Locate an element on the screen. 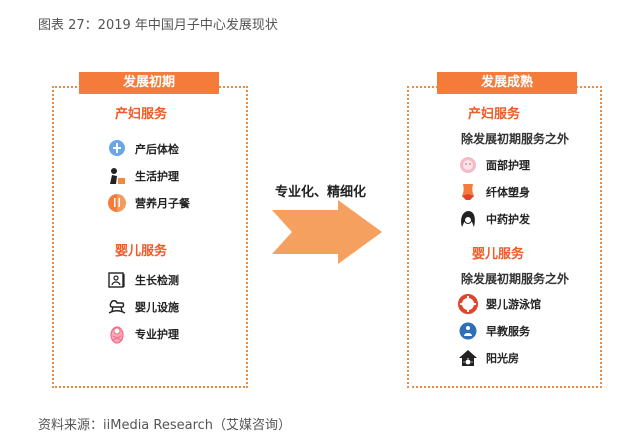 This screenshot has height=448, width=634. right-infant-item: 婴儿游泳馆 is located at coordinates (499, 304).